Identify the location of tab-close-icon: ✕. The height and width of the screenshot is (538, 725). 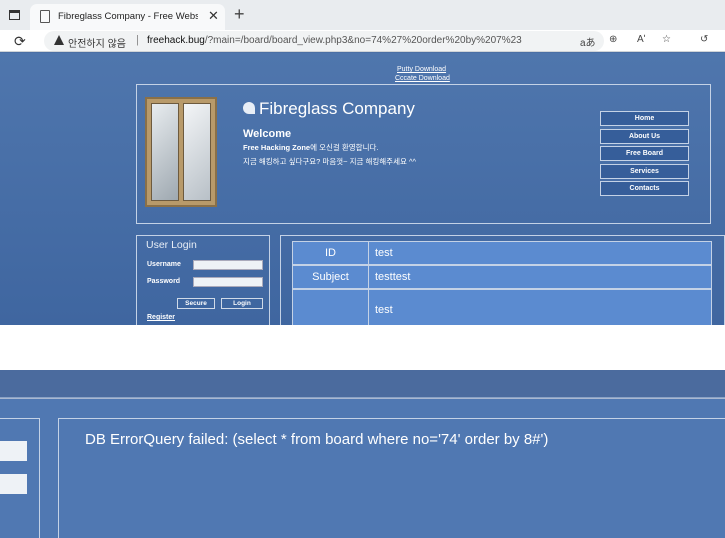
(213, 16).